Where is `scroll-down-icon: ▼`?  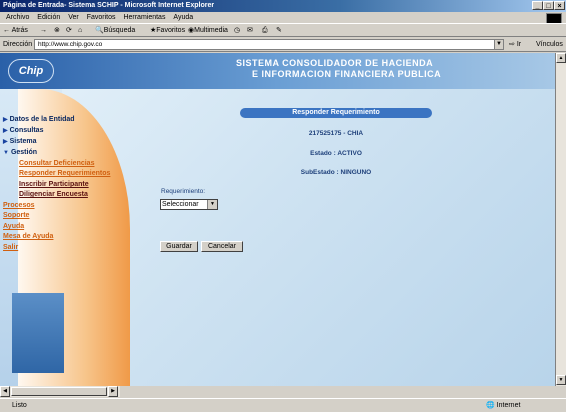 scroll-down-icon: ▼ is located at coordinates (561, 380).